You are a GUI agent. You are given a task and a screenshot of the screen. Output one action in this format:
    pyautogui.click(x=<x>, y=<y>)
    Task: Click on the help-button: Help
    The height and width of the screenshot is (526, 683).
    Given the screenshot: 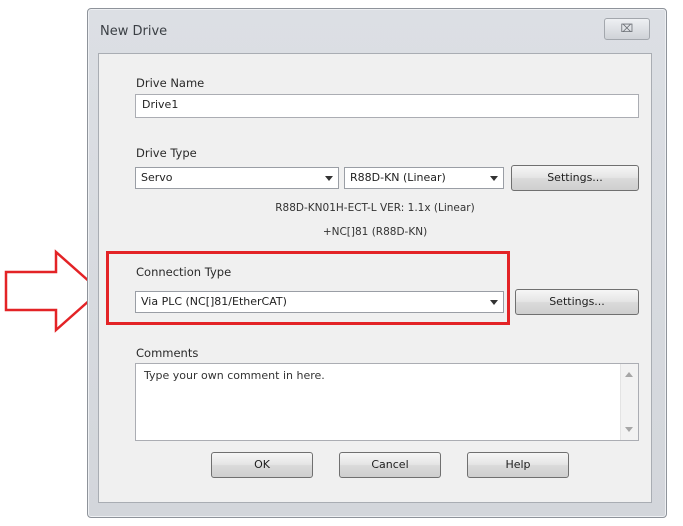 What is the action you would take?
    pyautogui.click(x=518, y=465)
    